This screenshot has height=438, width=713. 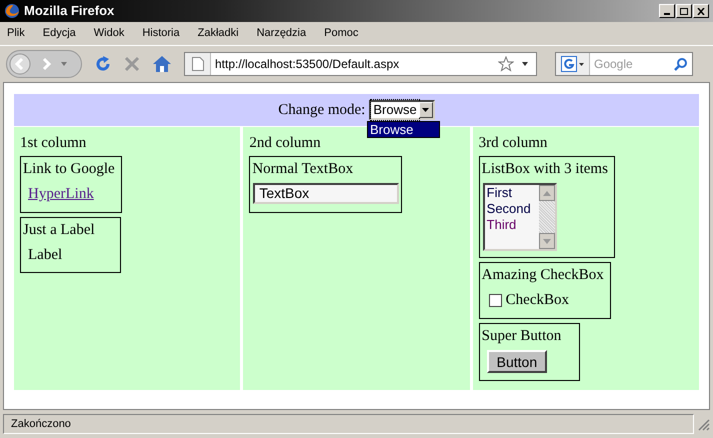 I want to click on maximize-icon, so click(x=684, y=11).